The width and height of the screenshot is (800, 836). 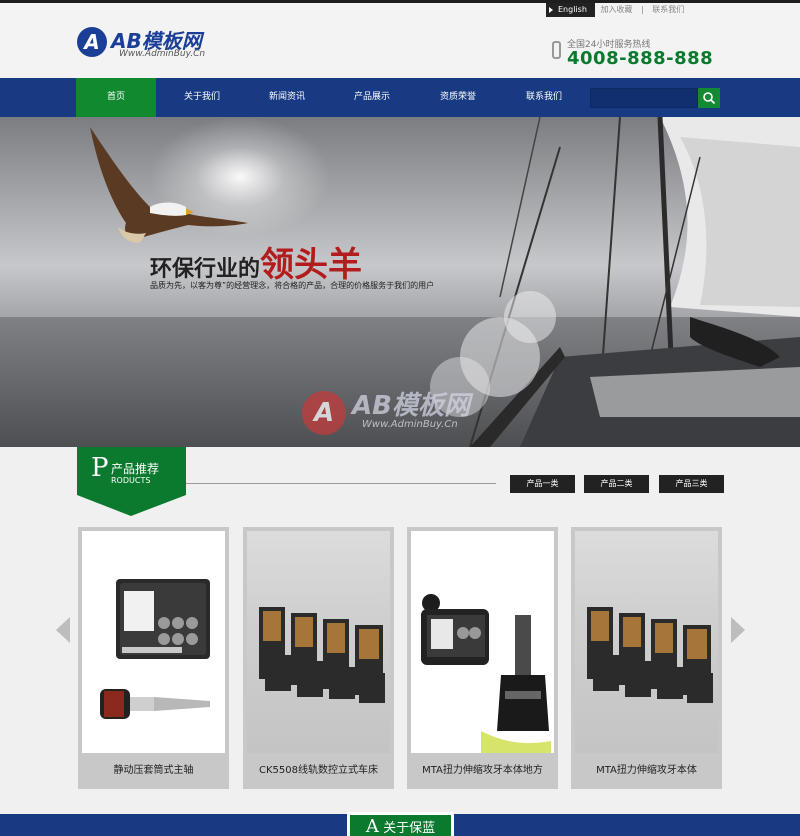 I want to click on nav-item-about: 关于我们, so click(x=202, y=97).